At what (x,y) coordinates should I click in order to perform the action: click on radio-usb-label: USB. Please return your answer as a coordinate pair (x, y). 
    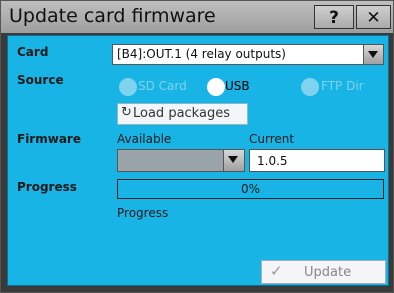
    Looking at the image, I should click on (237, 86).